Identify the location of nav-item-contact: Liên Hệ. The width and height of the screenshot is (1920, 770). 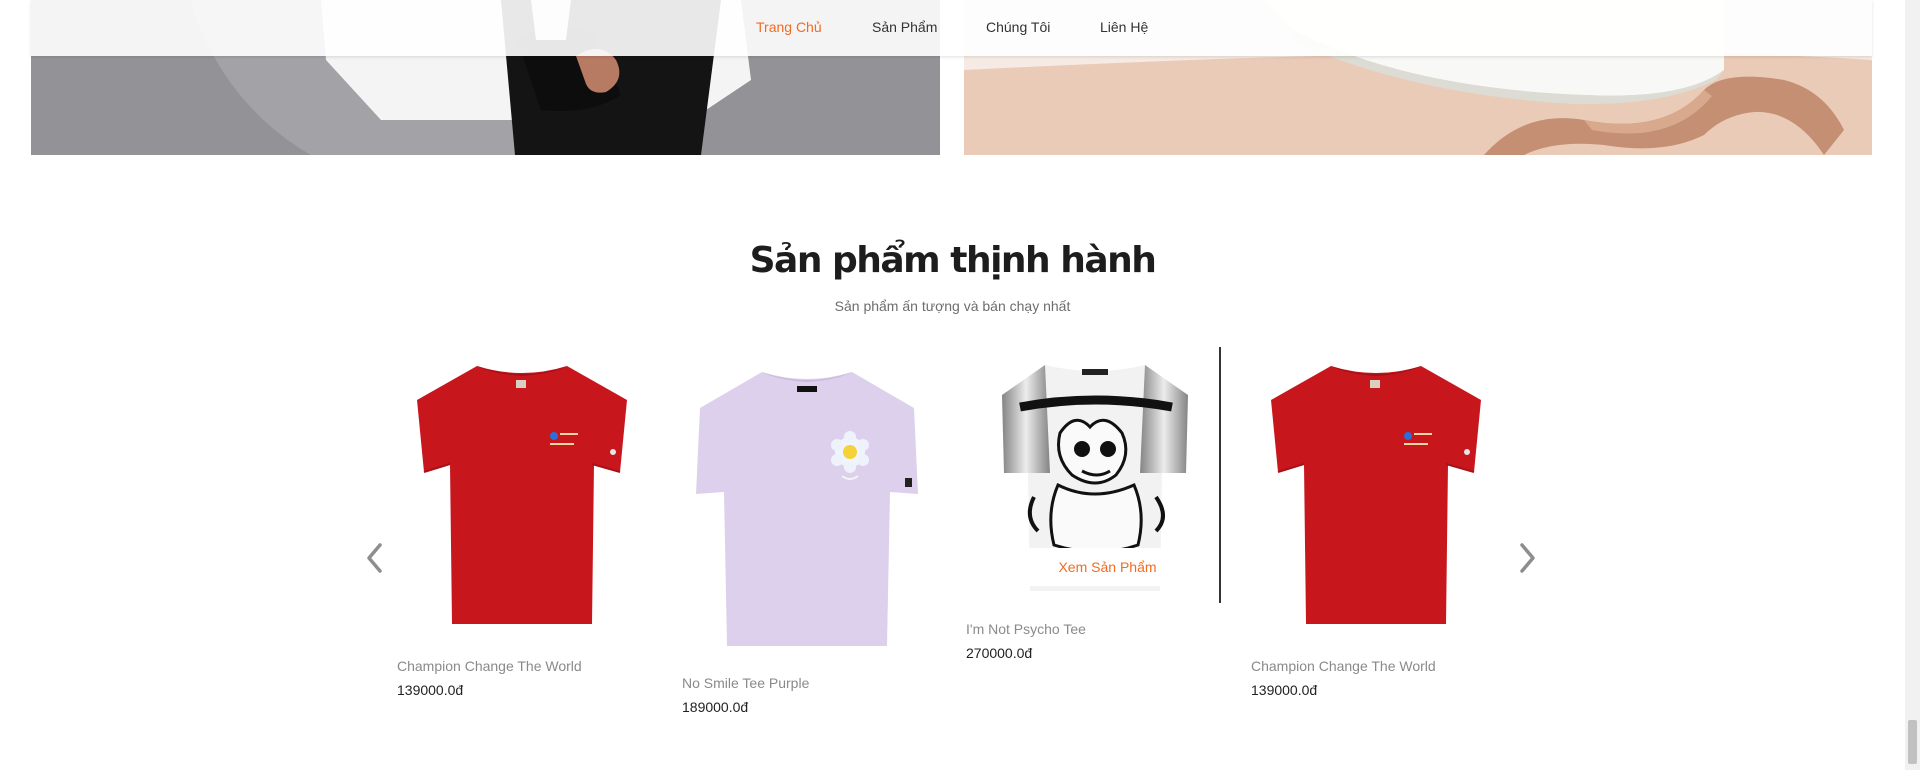
(1124, 27).